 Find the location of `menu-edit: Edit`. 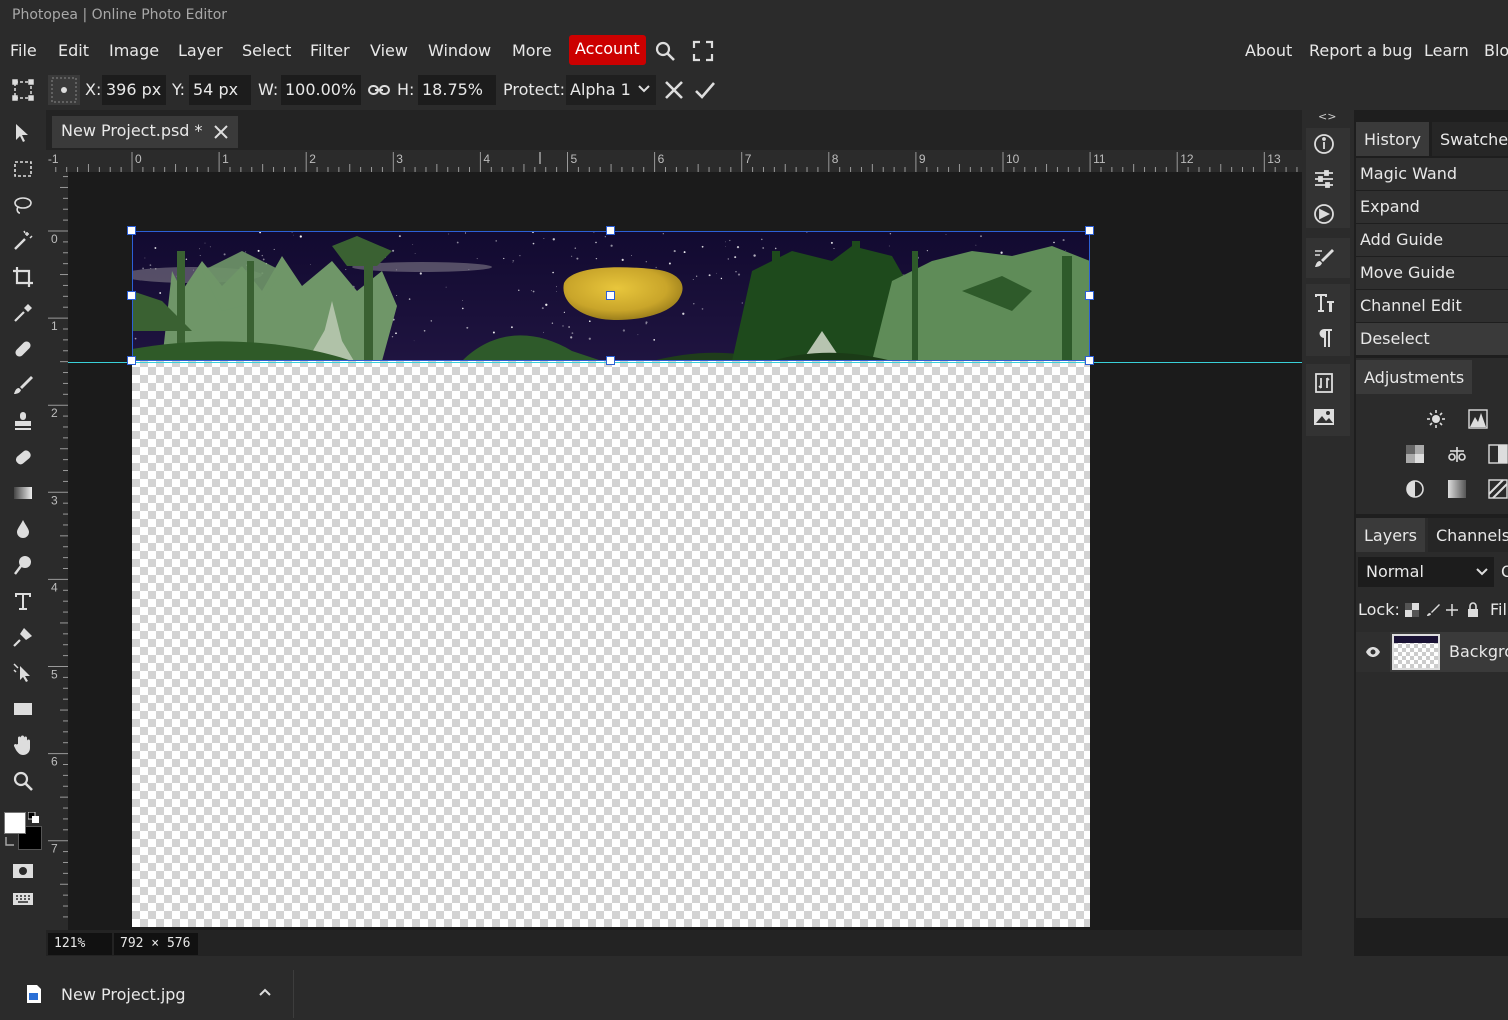

menu-edit: Edit is located at coordinates (73, 50).